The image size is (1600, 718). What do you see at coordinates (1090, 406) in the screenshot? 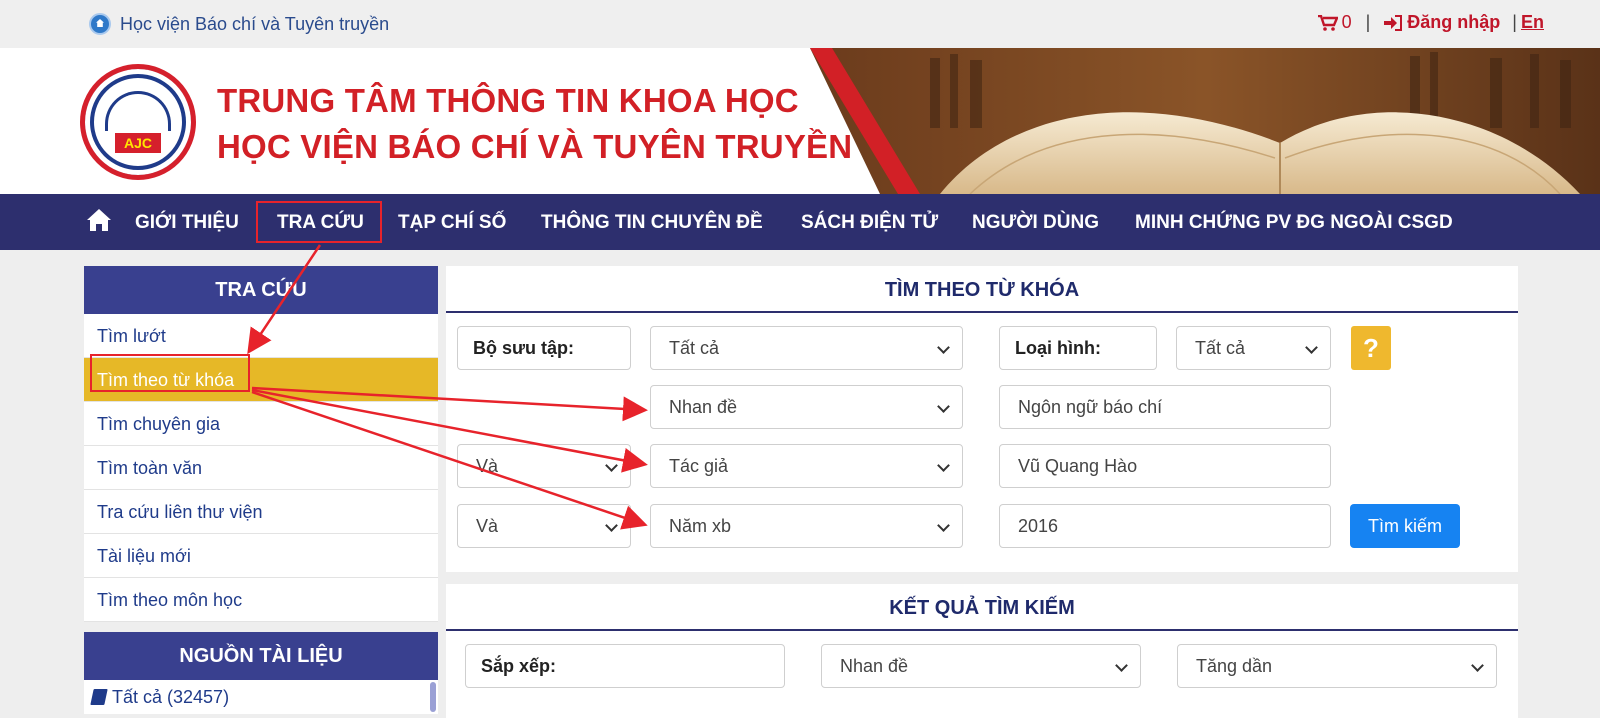
I see `keyword-value-1: Ngôn ngữ báo chí` at bounding box center [1090, 406].